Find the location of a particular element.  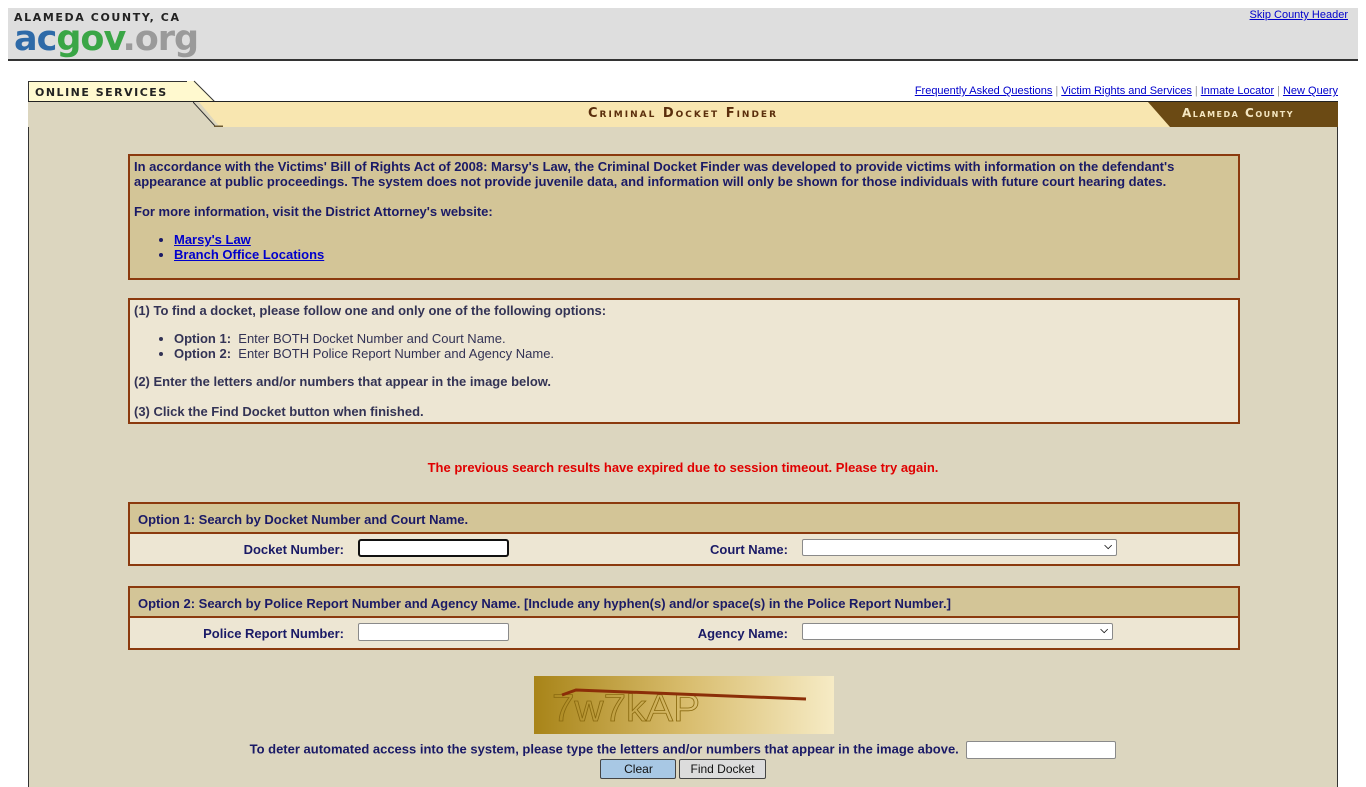

title-bar: Criminal Docket Finder Alameda County is located at coordinates (683, 114).